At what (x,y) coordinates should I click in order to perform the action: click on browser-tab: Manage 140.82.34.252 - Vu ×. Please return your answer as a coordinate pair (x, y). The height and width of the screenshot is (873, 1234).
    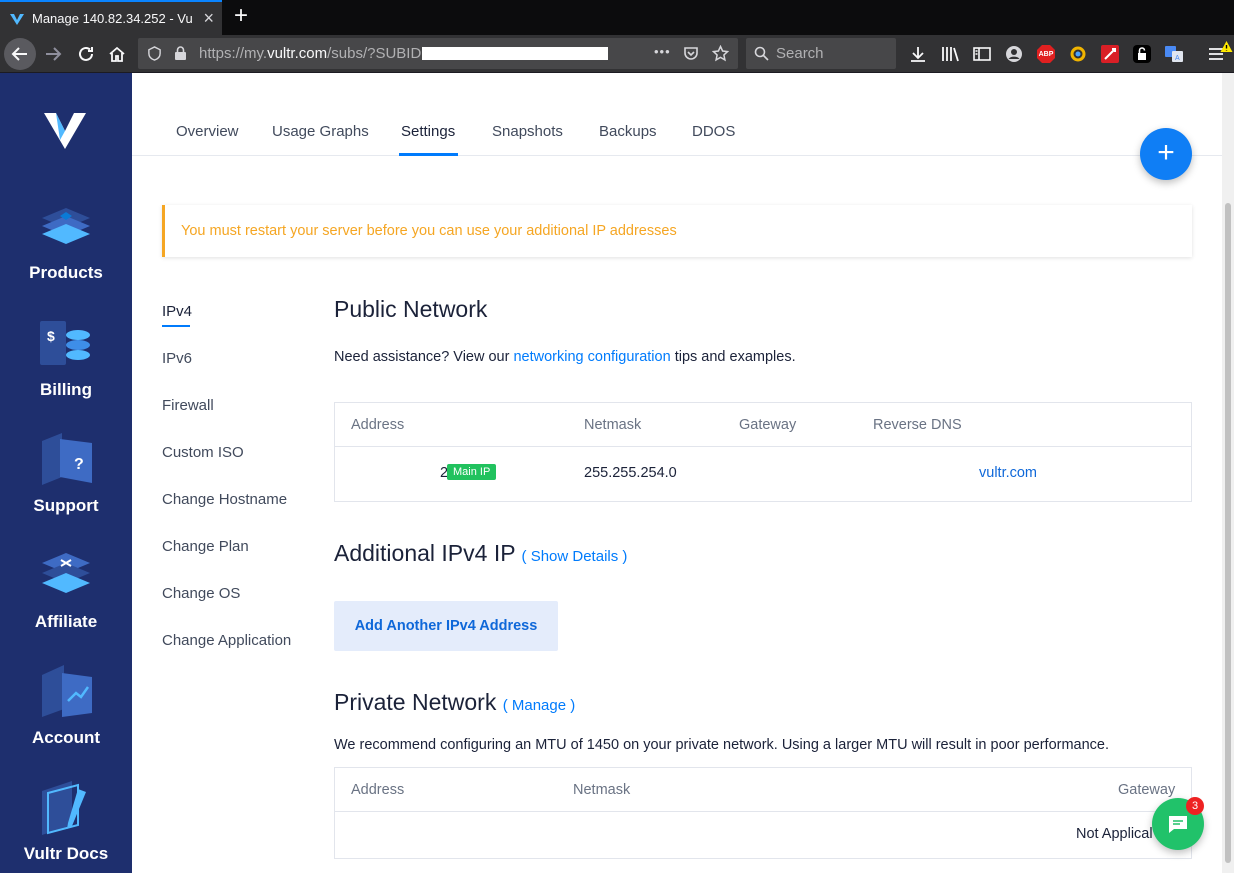
    Looking at the image, I should click on (111, 17).